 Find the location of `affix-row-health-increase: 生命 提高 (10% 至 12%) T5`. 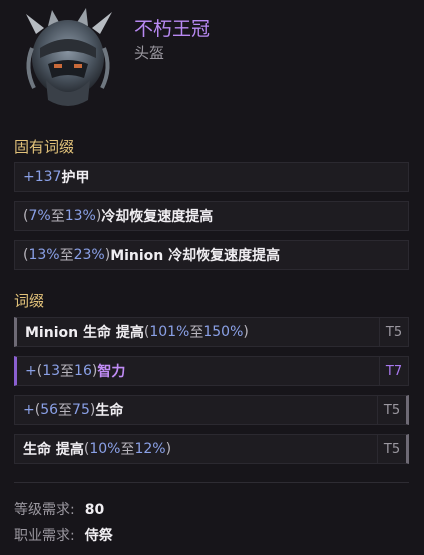

affix-row-health-increase: 生命 提高 (10% 至 12%) T5 is located at coordinates (211, 449).